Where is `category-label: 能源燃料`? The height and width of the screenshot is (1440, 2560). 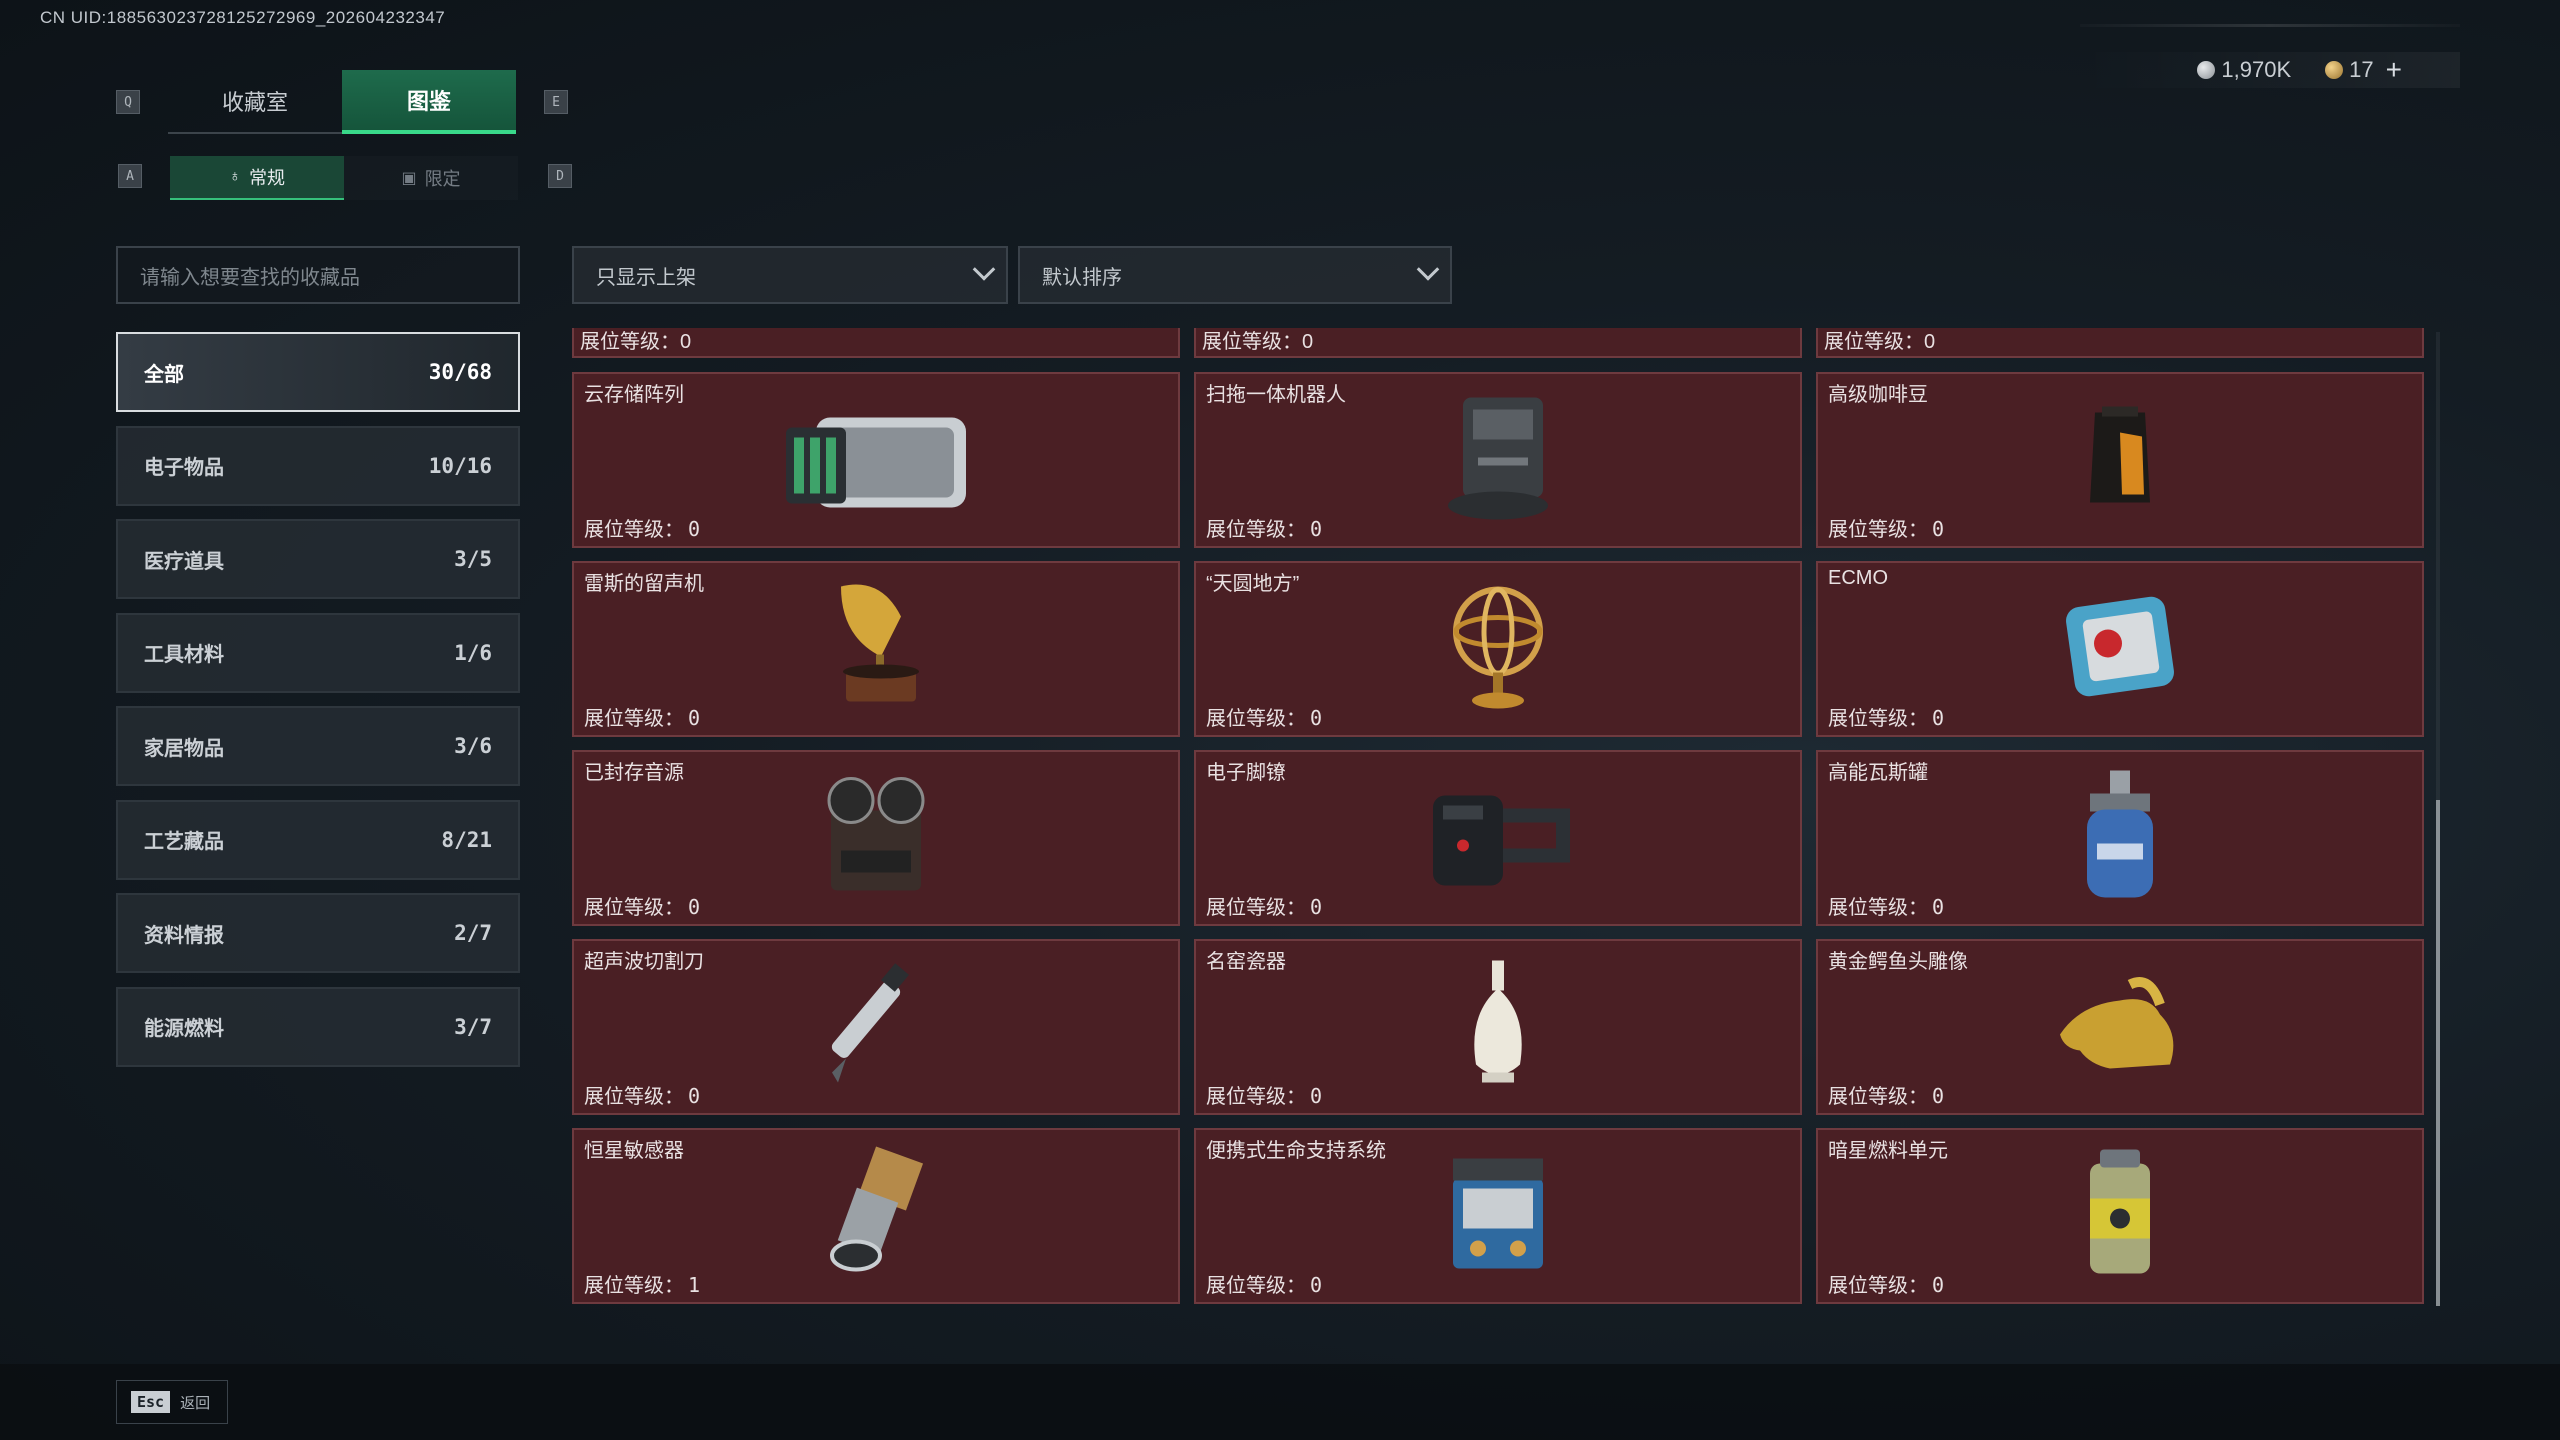 category-label: 能源燃料 is located at coordinates (184, 1029).